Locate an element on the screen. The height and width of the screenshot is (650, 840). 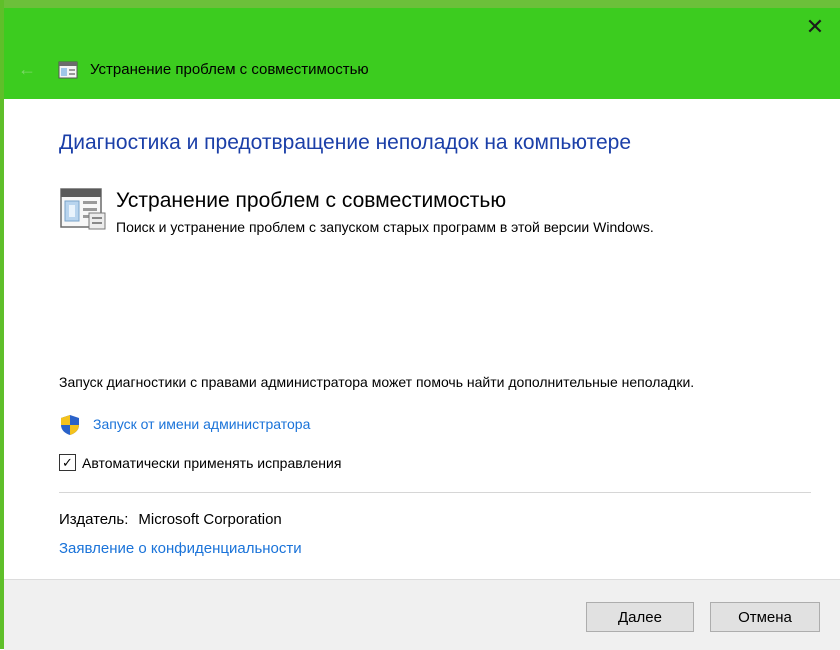
auto-apply-row: ✓ Автоматически применять исправления is located at coordinates (200, 462).